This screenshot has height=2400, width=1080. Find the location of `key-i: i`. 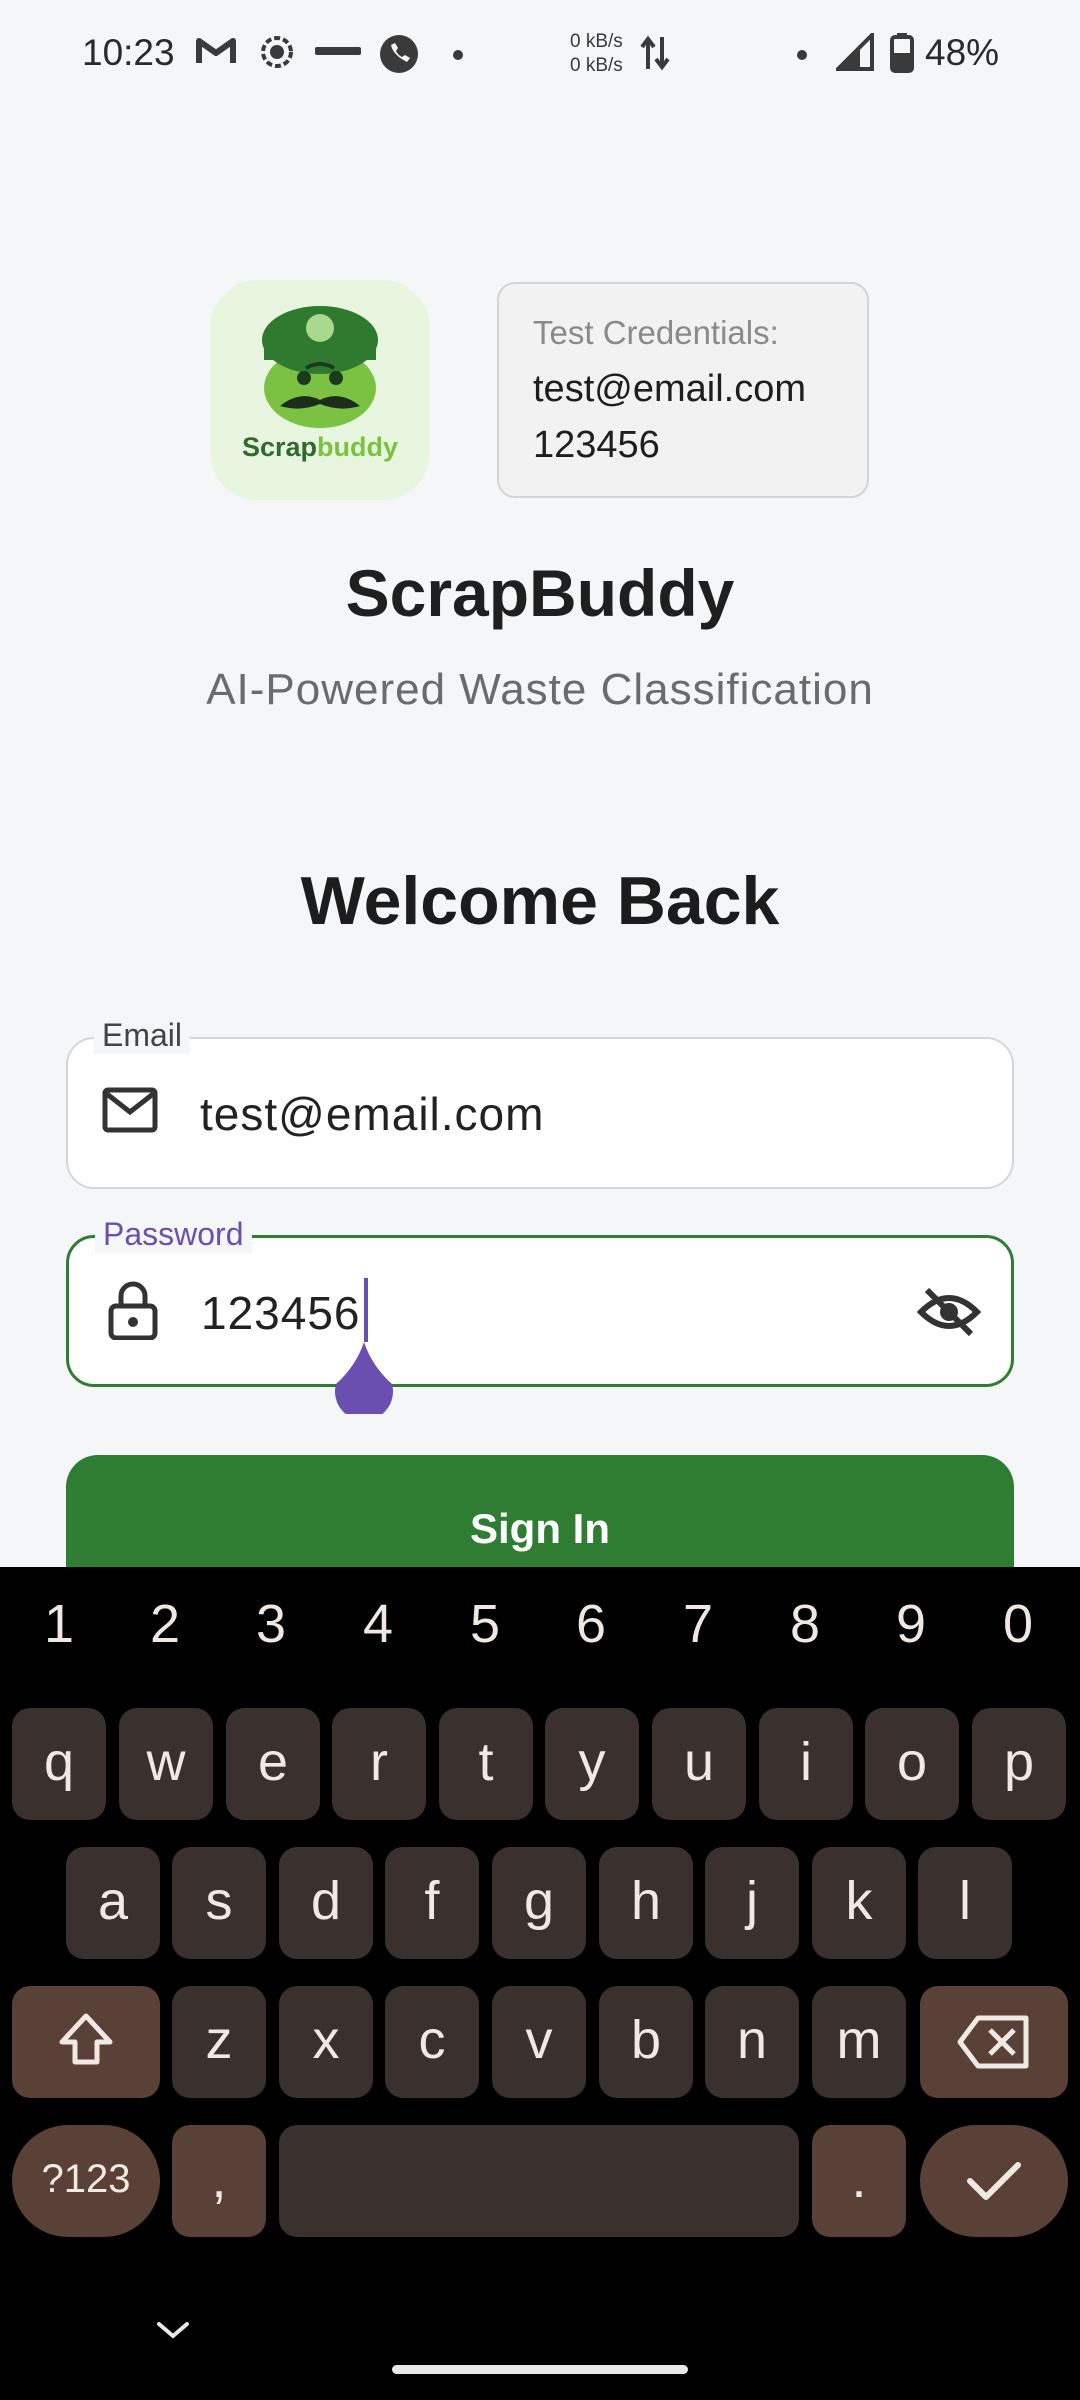

key-i: i is located at coordinates (806, 1764).